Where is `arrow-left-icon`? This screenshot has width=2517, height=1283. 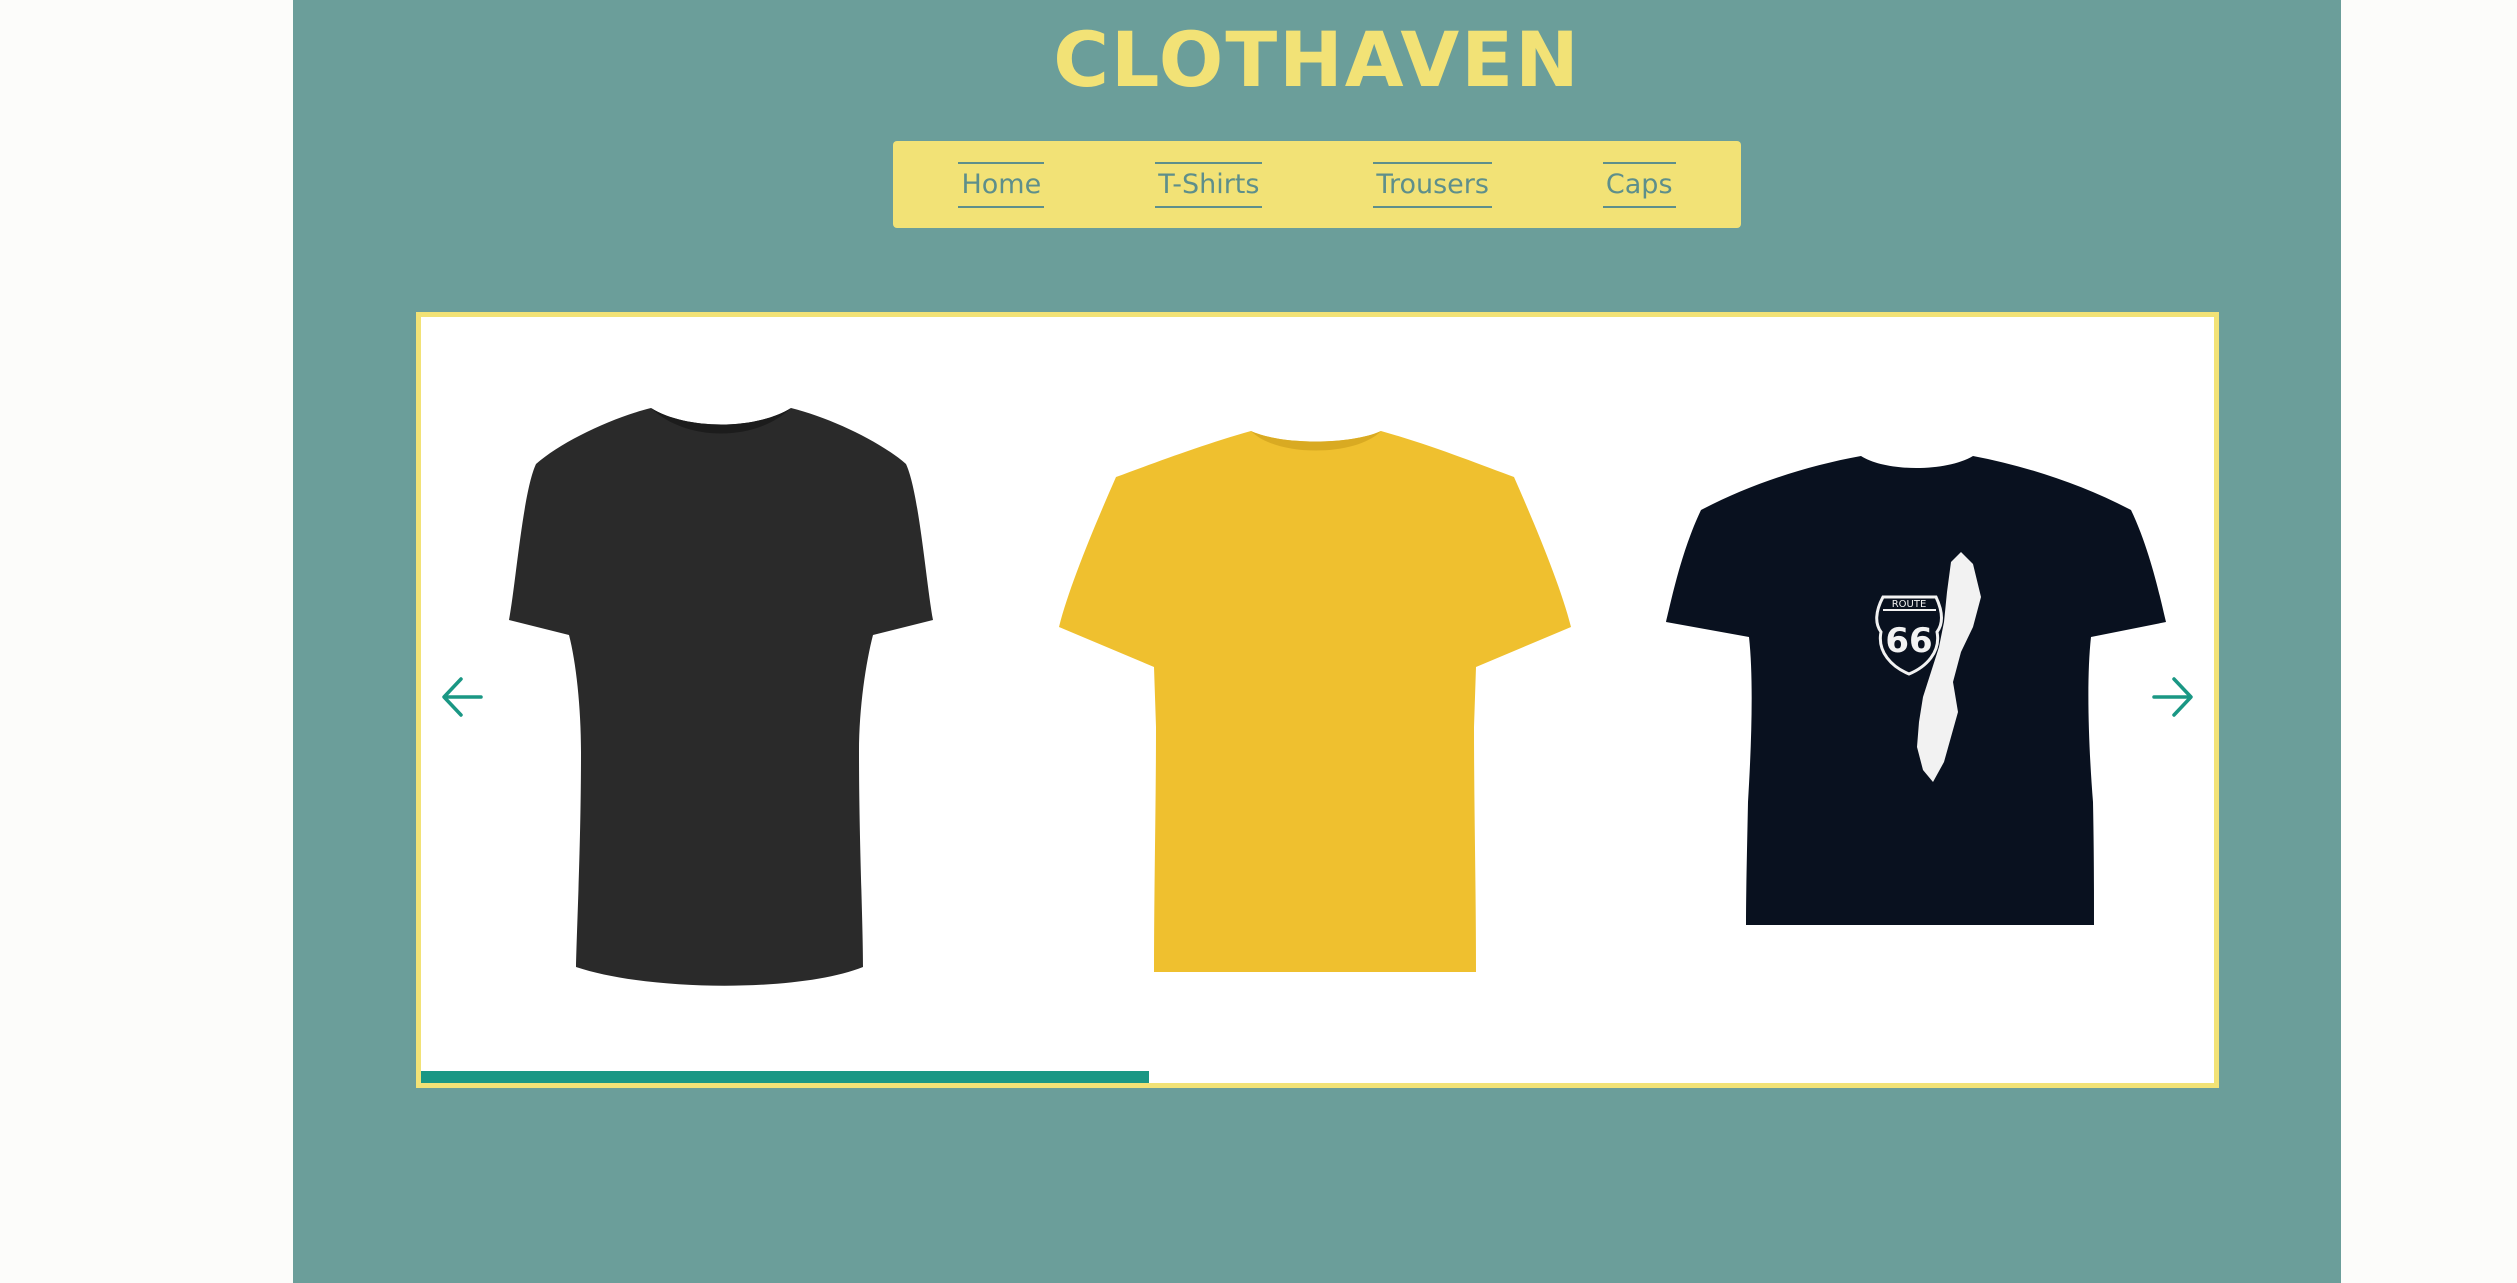 arrow-left-icon is located at coordinates (462, 697).